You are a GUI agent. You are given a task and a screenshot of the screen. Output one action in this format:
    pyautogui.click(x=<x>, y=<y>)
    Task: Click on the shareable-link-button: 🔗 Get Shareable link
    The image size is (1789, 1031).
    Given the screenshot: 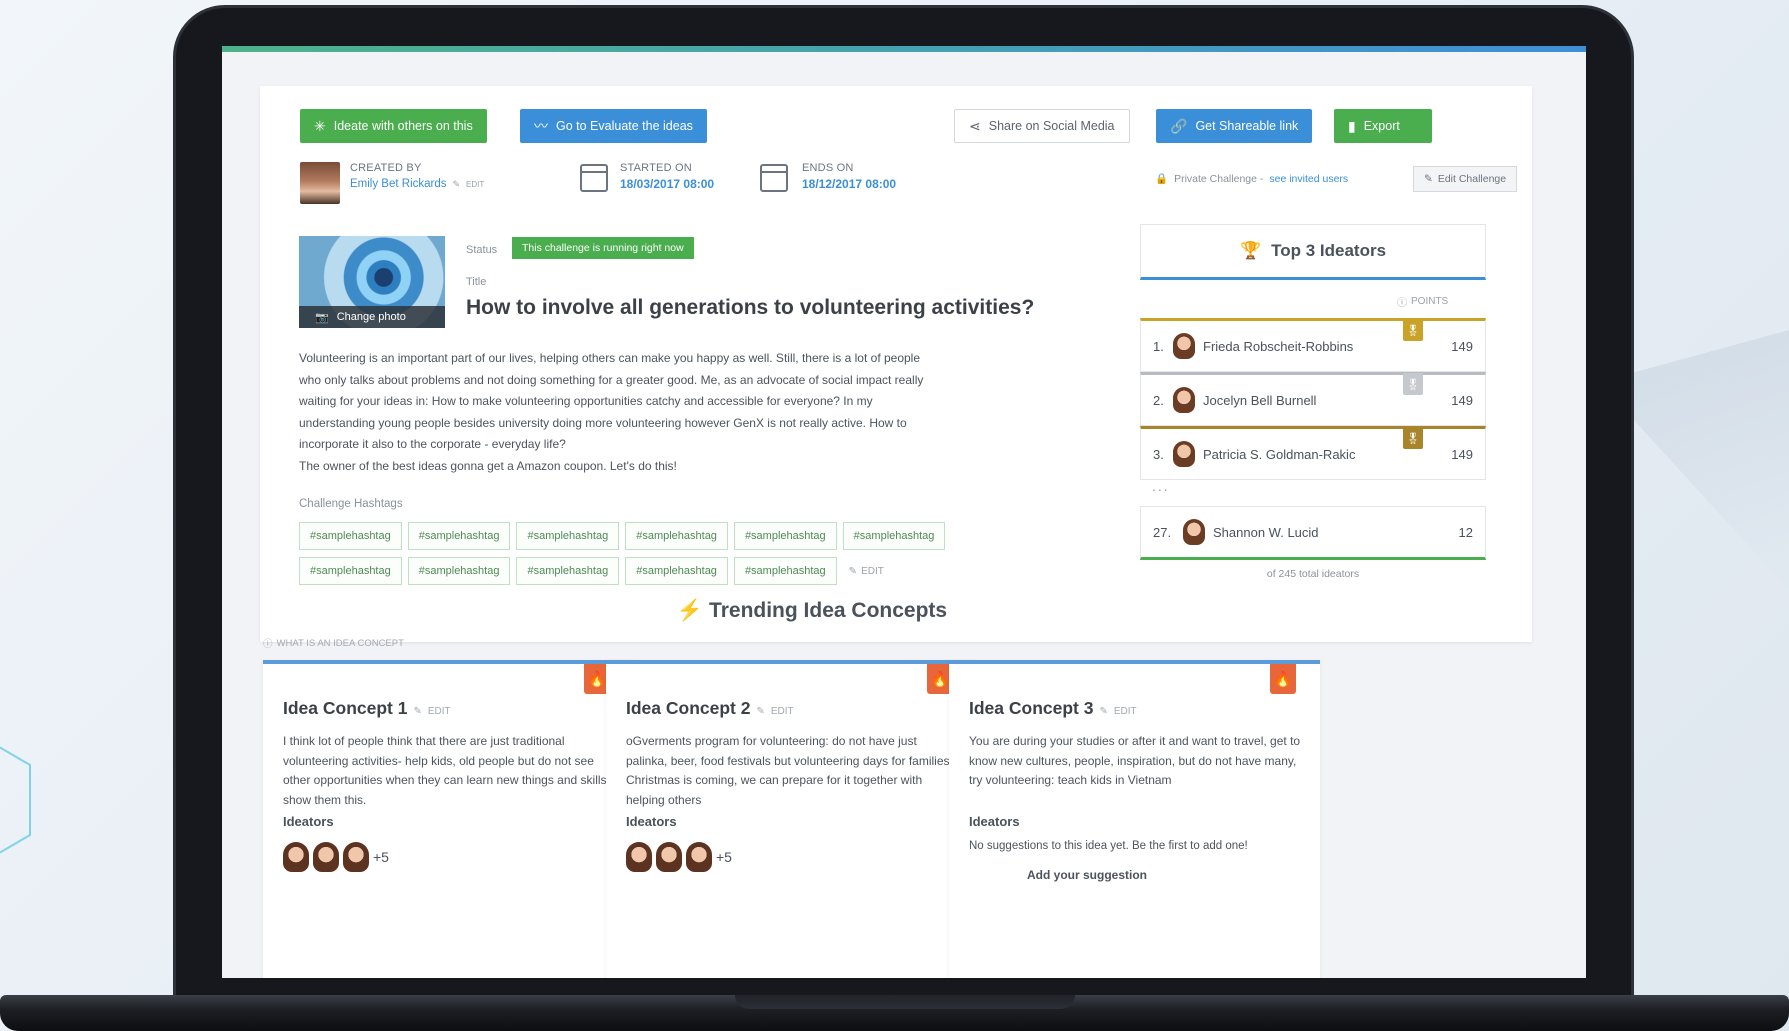 What is the action you would take?
    pyautogui.click(x=1234, y=126)
    